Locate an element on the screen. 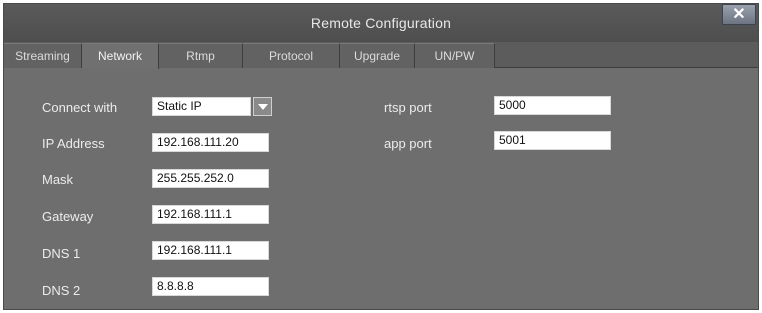 This screenshot has width=762, height=313. window-title: Remote Configuration is located at coordinates (381, 23).